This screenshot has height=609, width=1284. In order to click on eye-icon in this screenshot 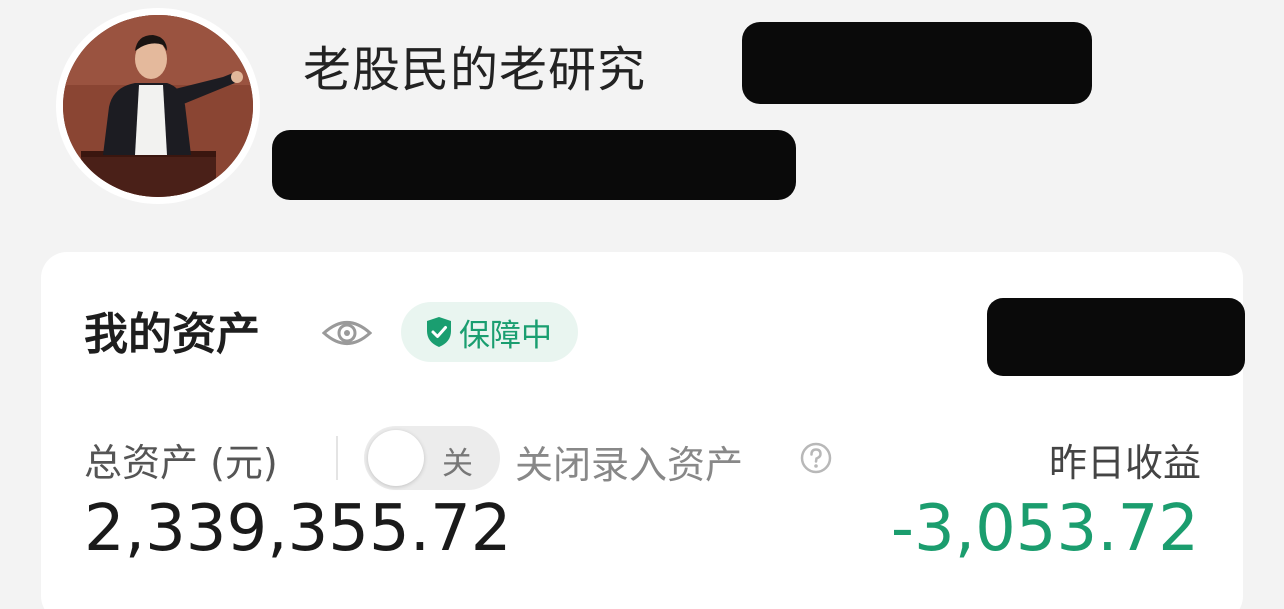, I will do `click(347, 333)`.